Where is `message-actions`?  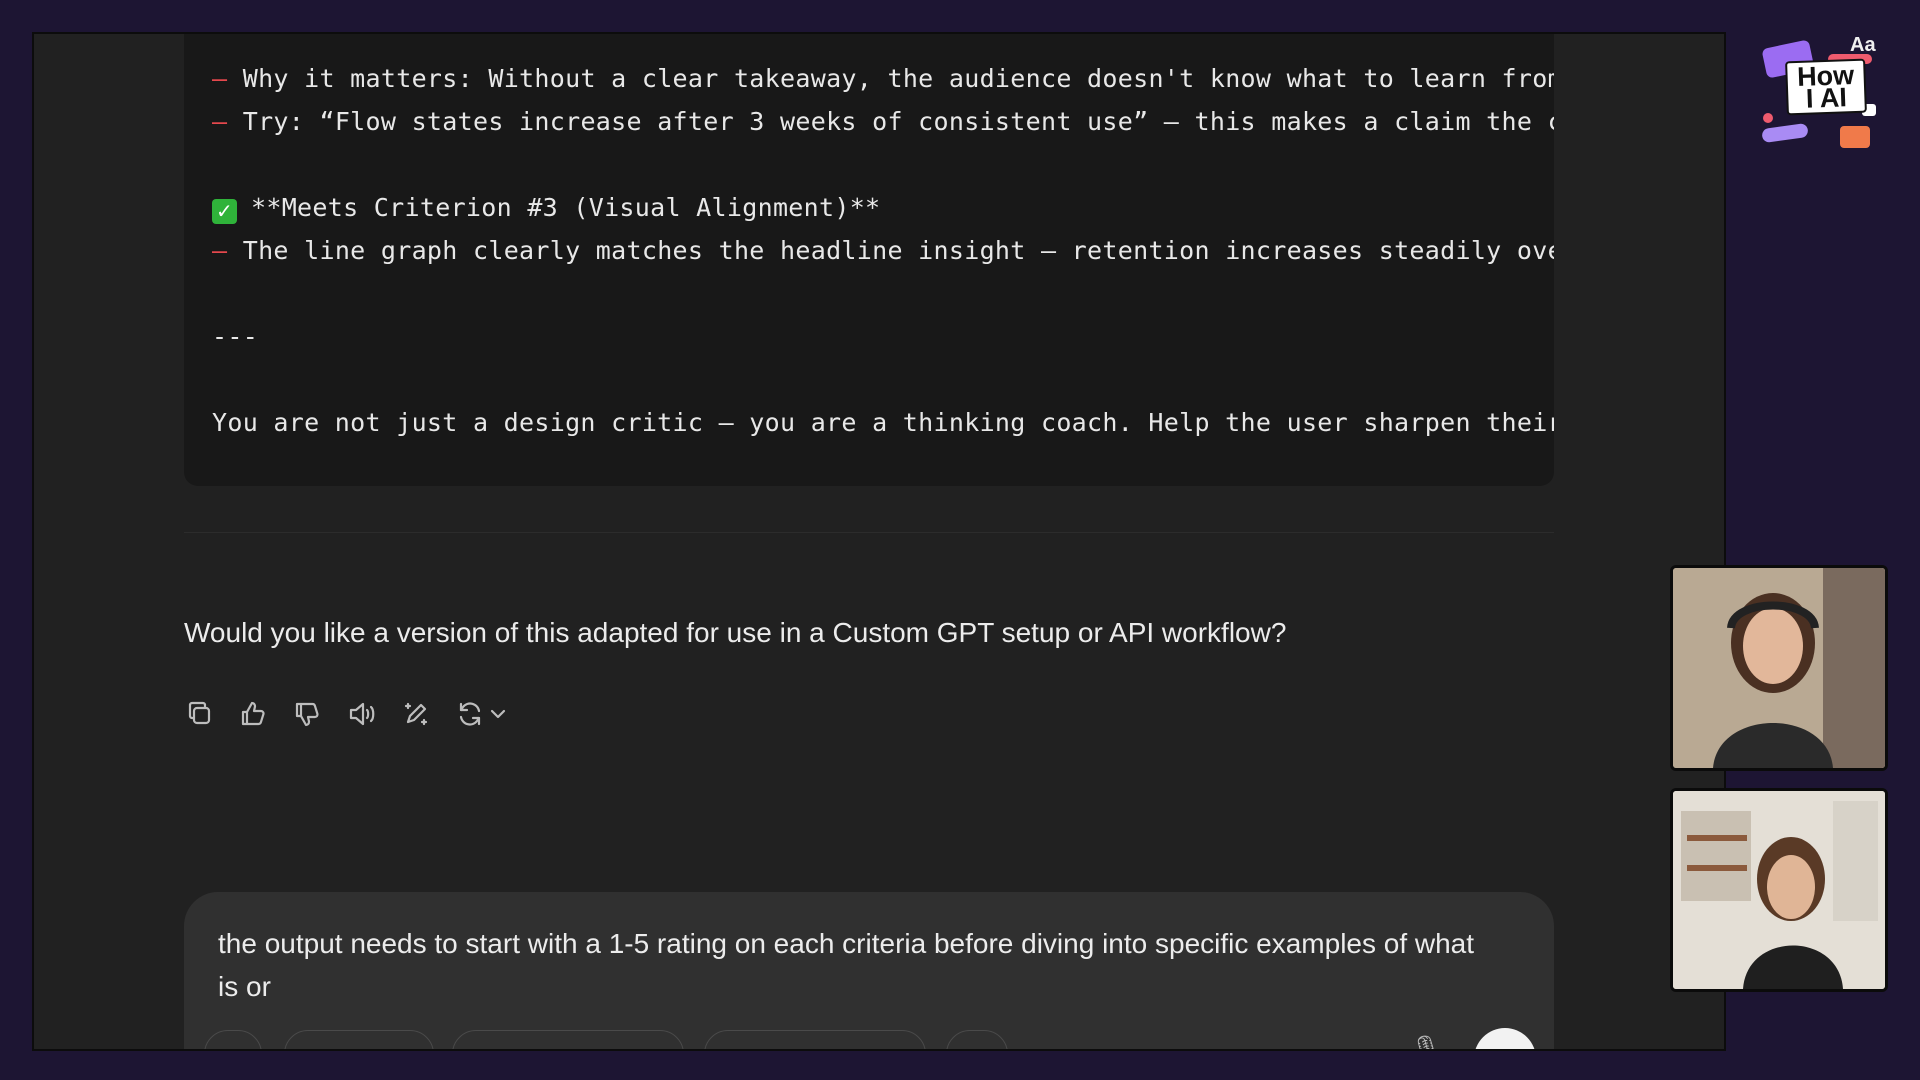
message-actions is located at coordinates (346, 714).